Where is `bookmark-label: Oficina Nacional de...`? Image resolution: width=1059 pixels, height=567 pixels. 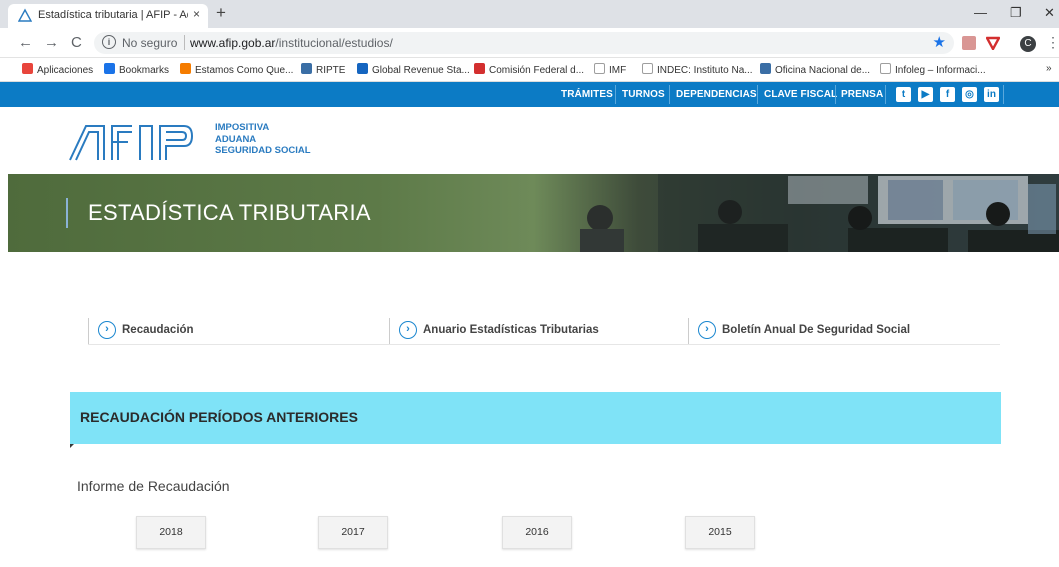 bookmark-label: Oficina Nacional de... is located at coordinates (823, 70).